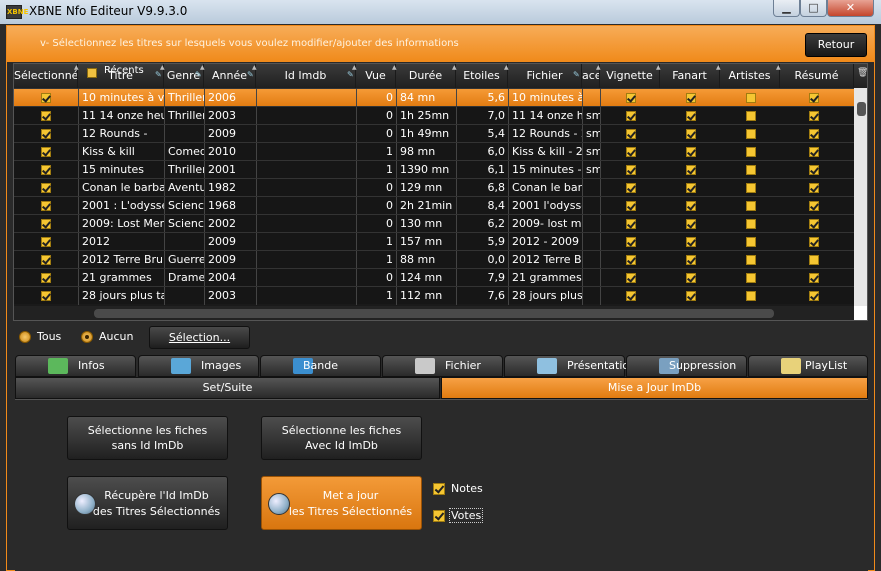 The height and width of the screenshot is (571, 881). I want to click on tab-set-suite: Set/Suite, so click(227, 388).